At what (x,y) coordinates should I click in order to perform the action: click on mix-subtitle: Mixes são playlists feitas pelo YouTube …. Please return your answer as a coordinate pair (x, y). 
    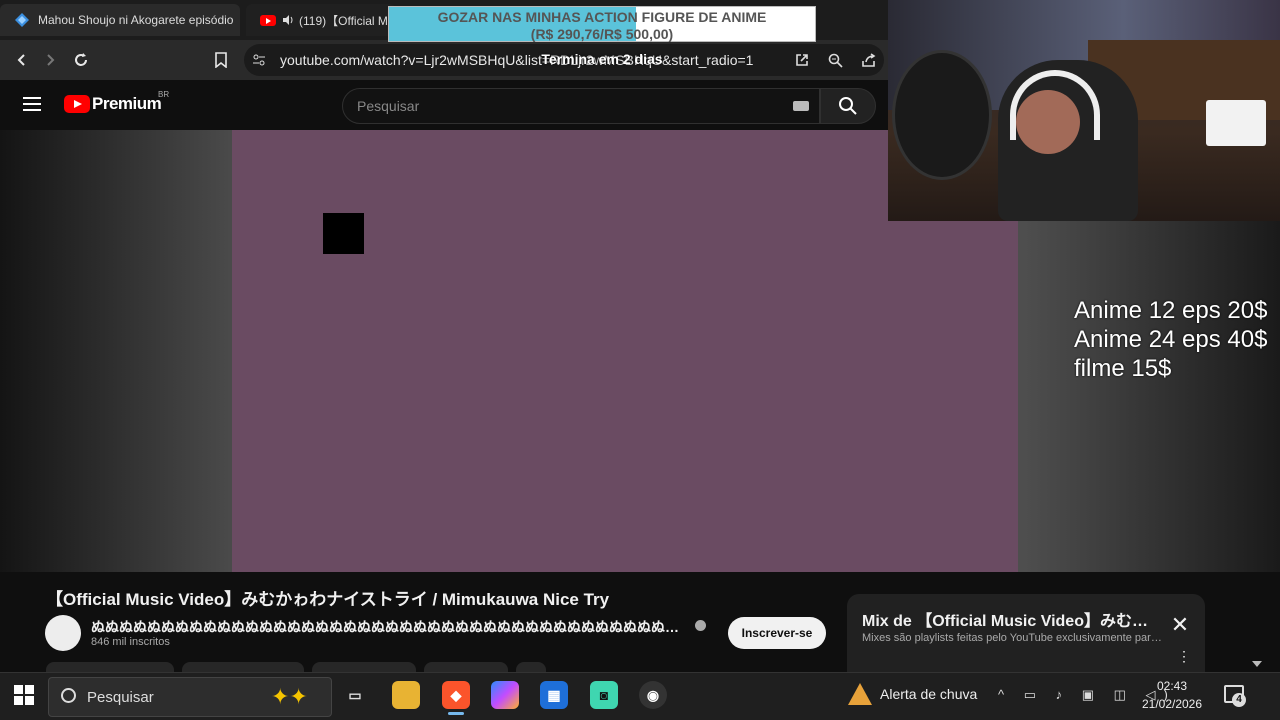
    Looking at the image, I should click on (1012, 638).